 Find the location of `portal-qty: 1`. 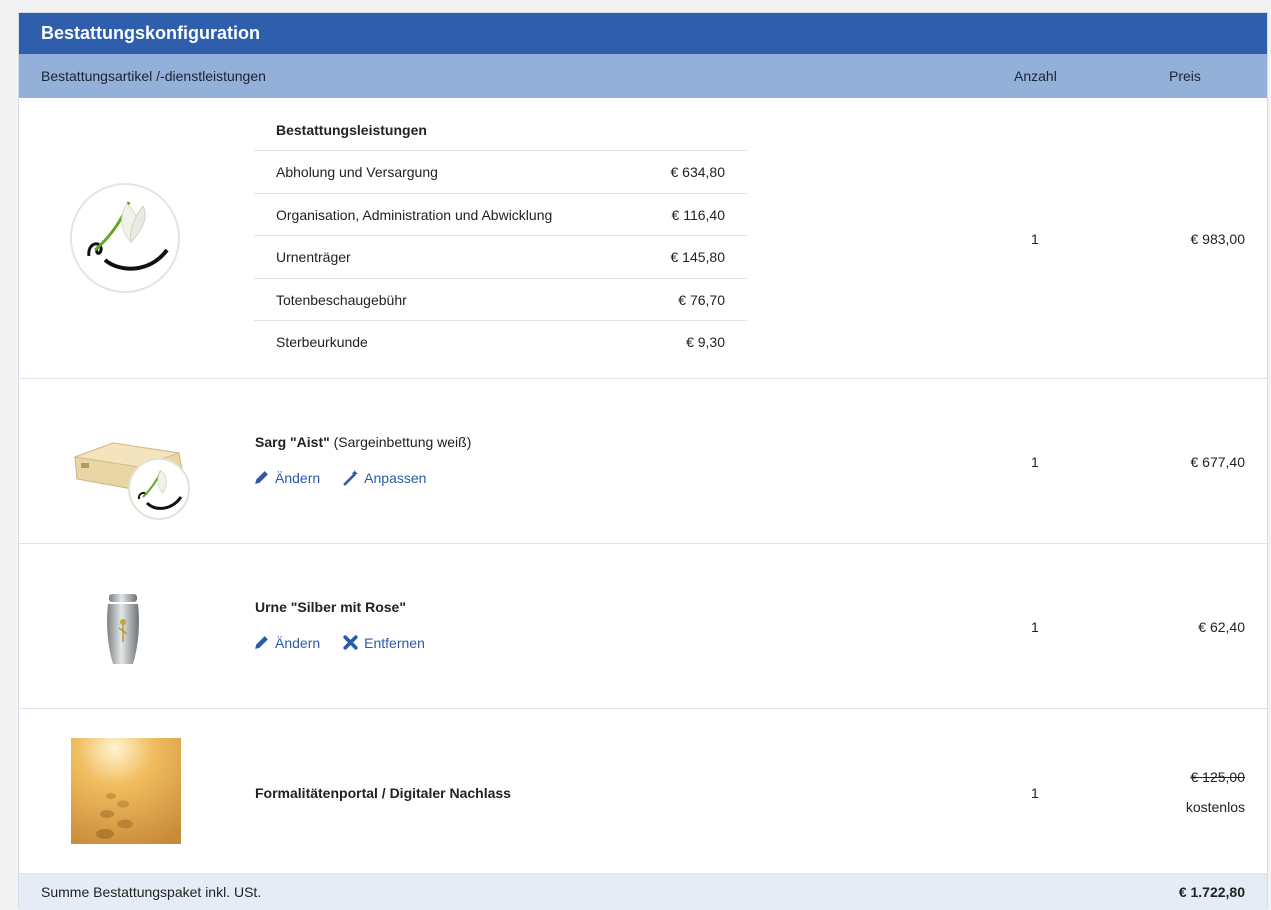

portal-qty: 1 is located at coordinates (1035, 793).